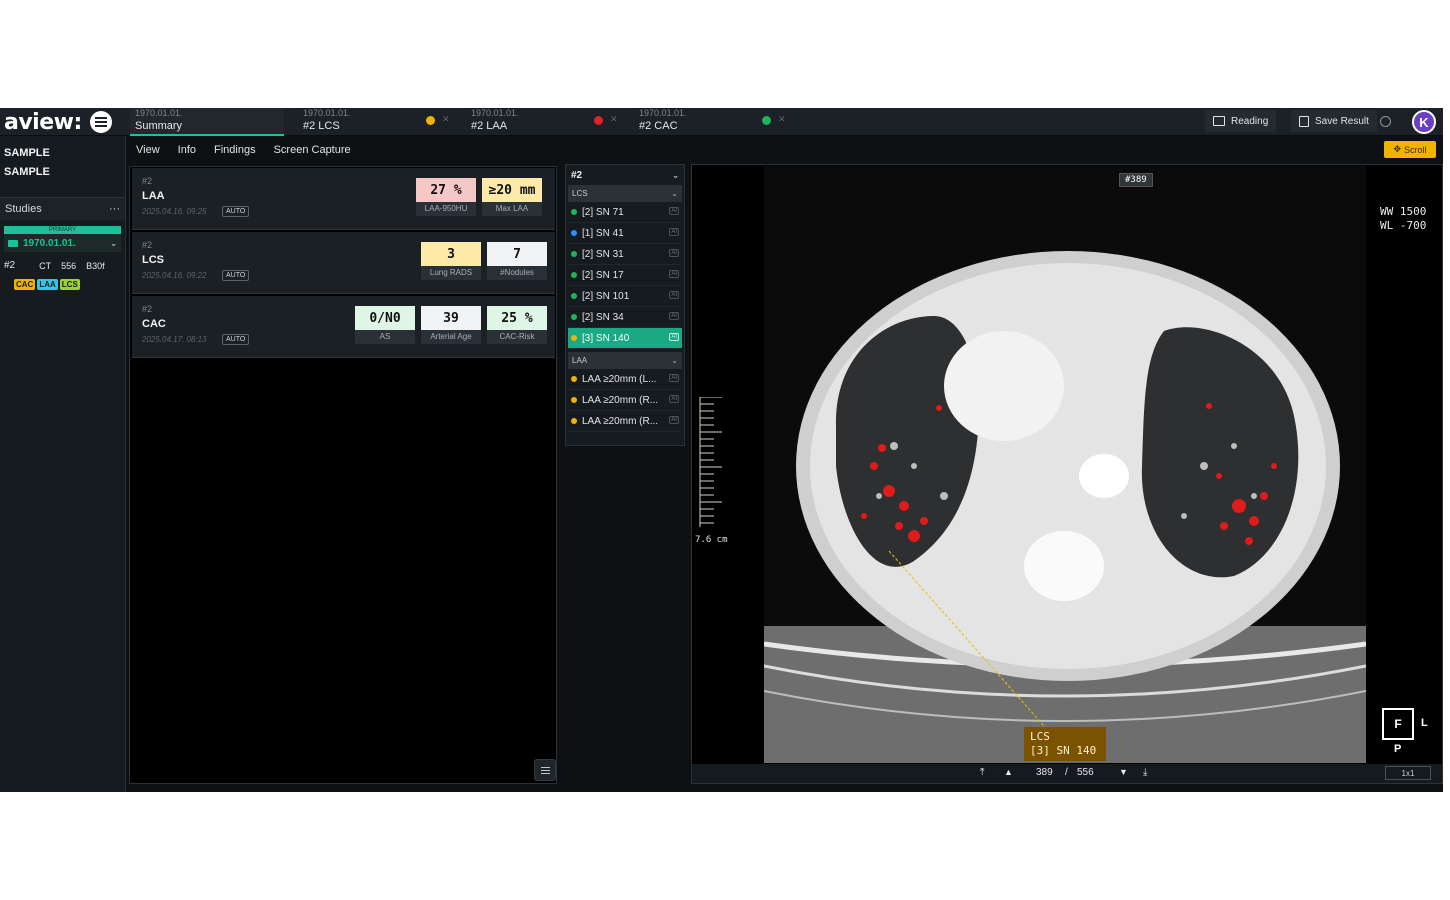  Describe the element at coordinates (27, 153) in the screenshot. I see `patient-name: SAMPLE` at that location.